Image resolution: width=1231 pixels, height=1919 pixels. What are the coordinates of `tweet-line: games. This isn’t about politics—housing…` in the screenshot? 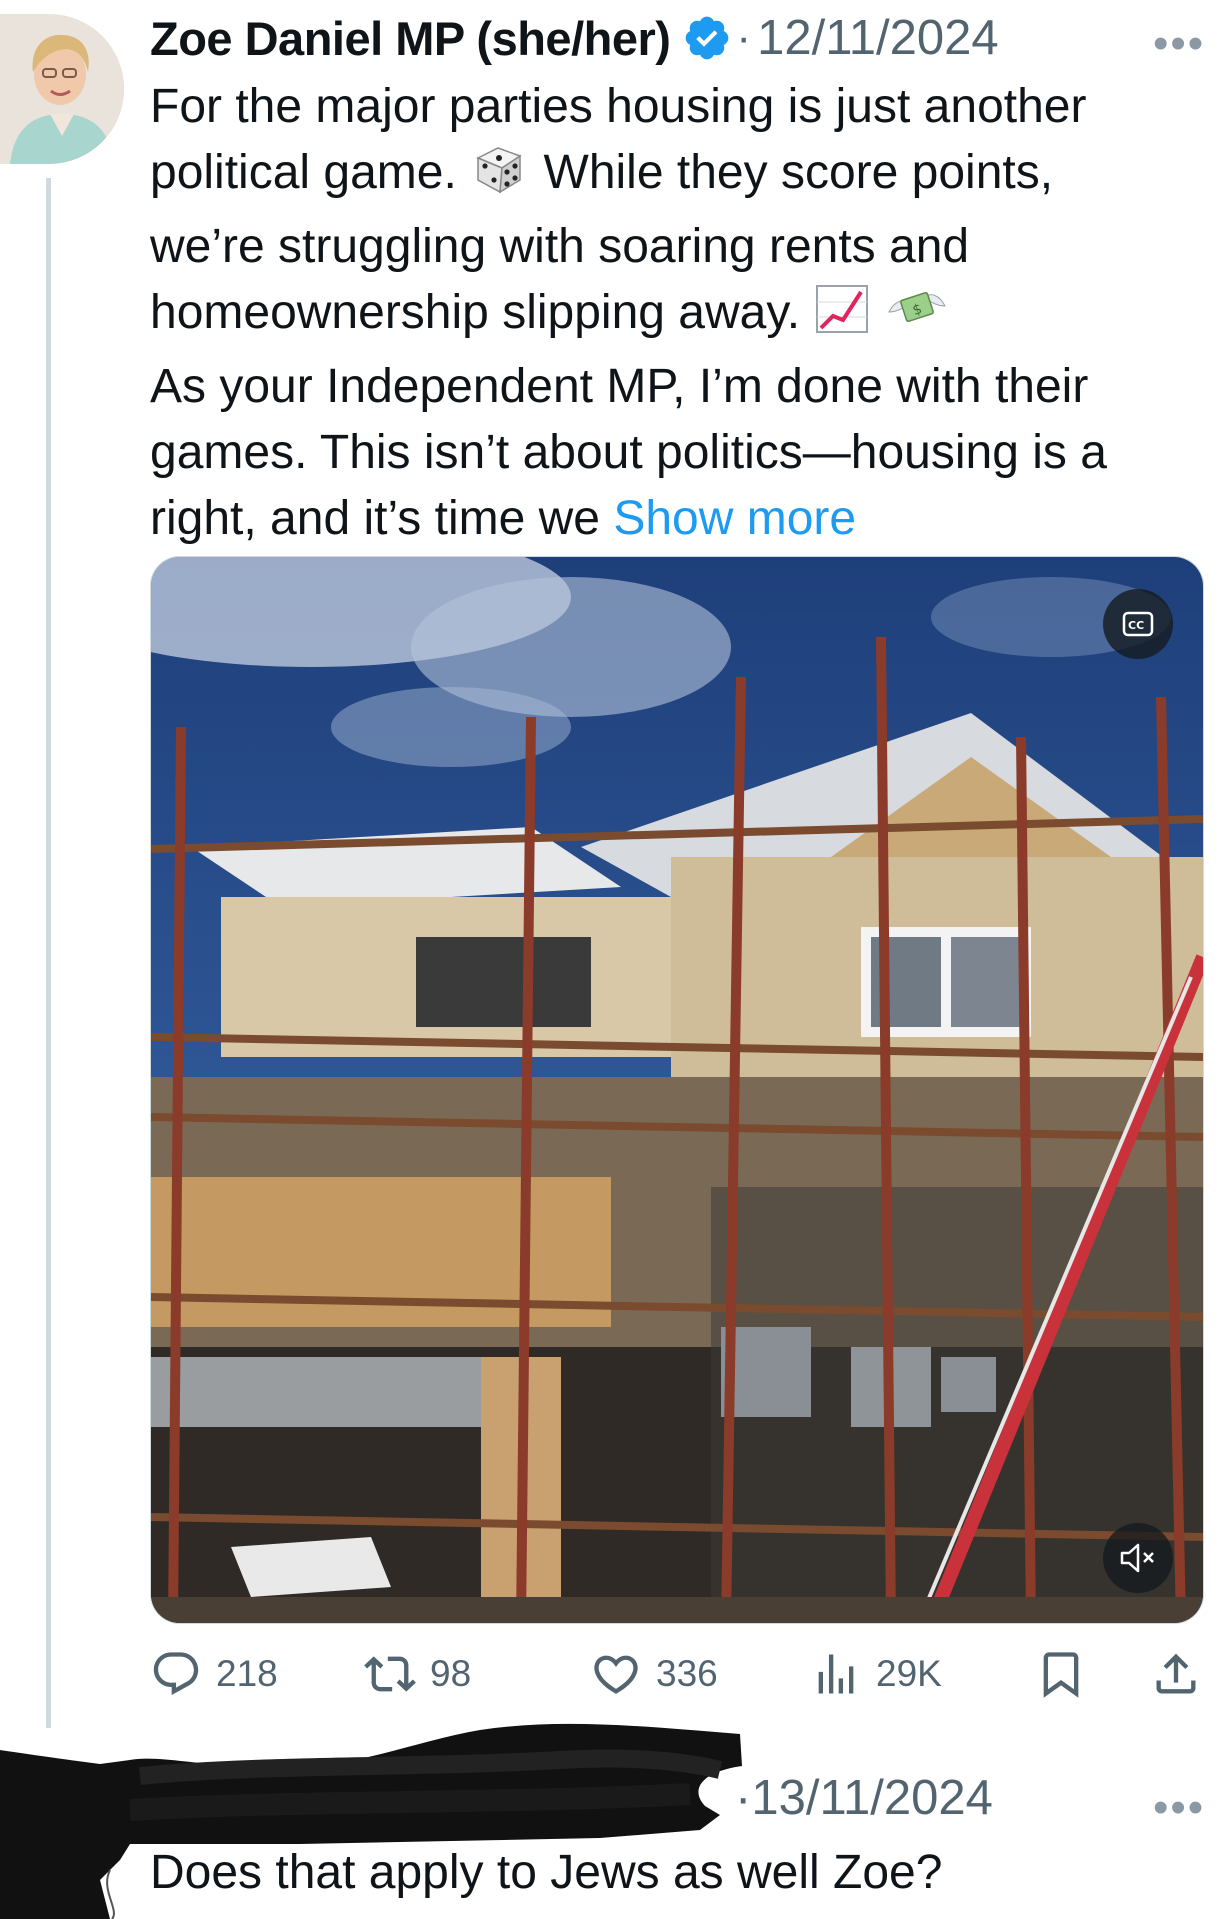 It's located at (628, 452).